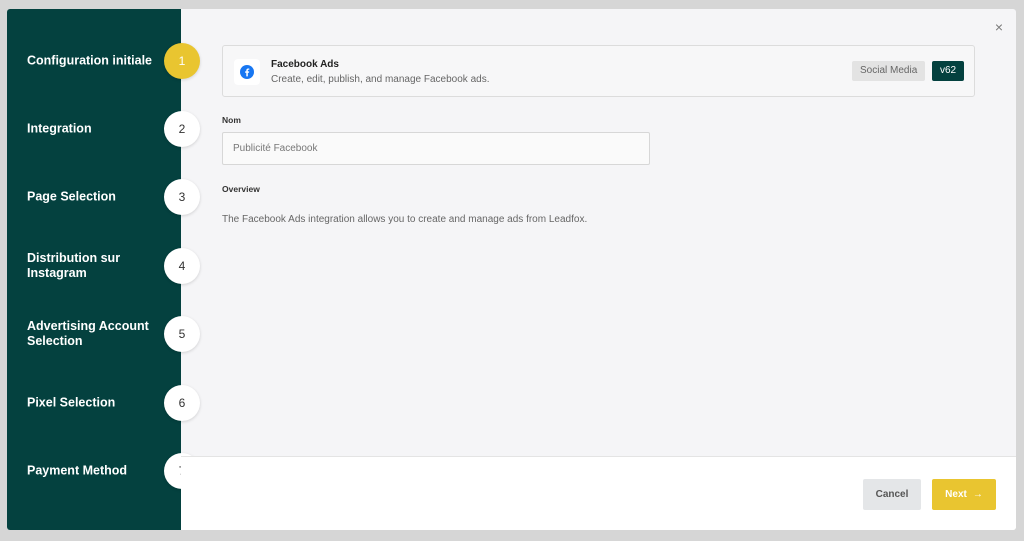 The height and width of the screenshot is (541, 1024). Describe the element at coordinates (598, 493) in the screenshot. I see `modal-footer: Cancel Next →` at that location.